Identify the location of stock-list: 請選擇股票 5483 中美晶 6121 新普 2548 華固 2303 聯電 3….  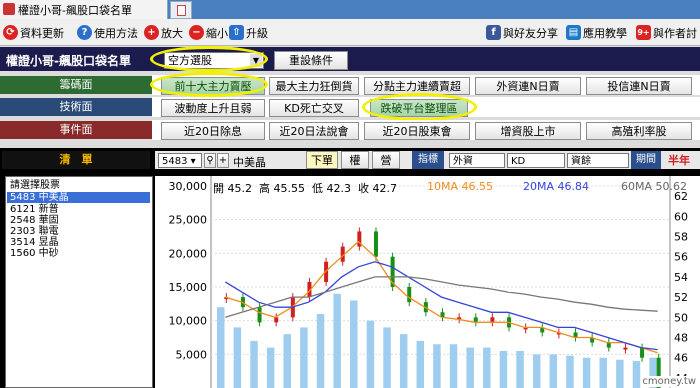
(79, 282).